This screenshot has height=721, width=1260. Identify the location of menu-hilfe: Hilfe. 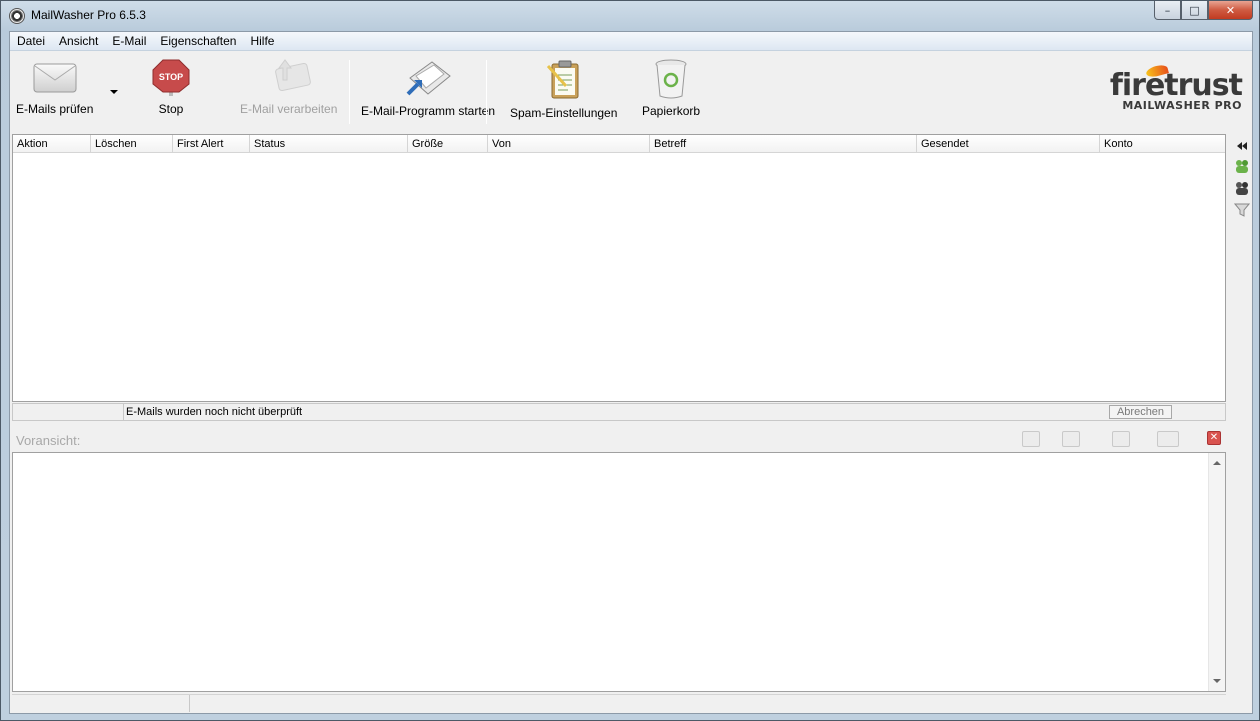
(262, 41).